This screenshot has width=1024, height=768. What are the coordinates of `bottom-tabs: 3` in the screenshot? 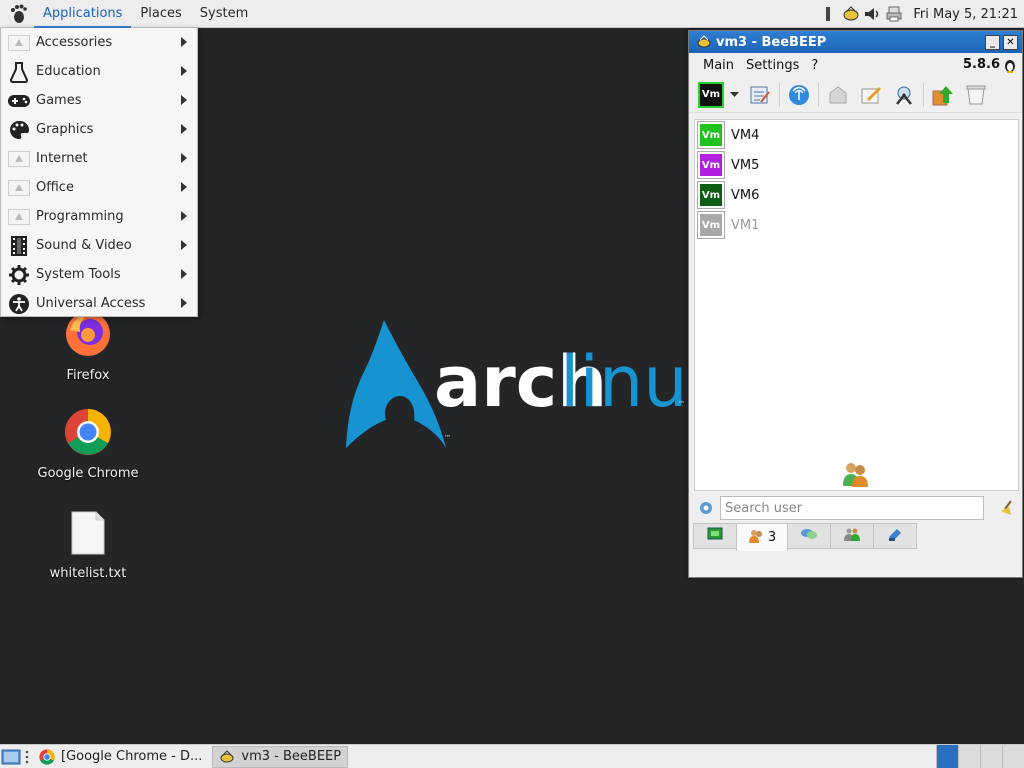 It's located at (805, 537).